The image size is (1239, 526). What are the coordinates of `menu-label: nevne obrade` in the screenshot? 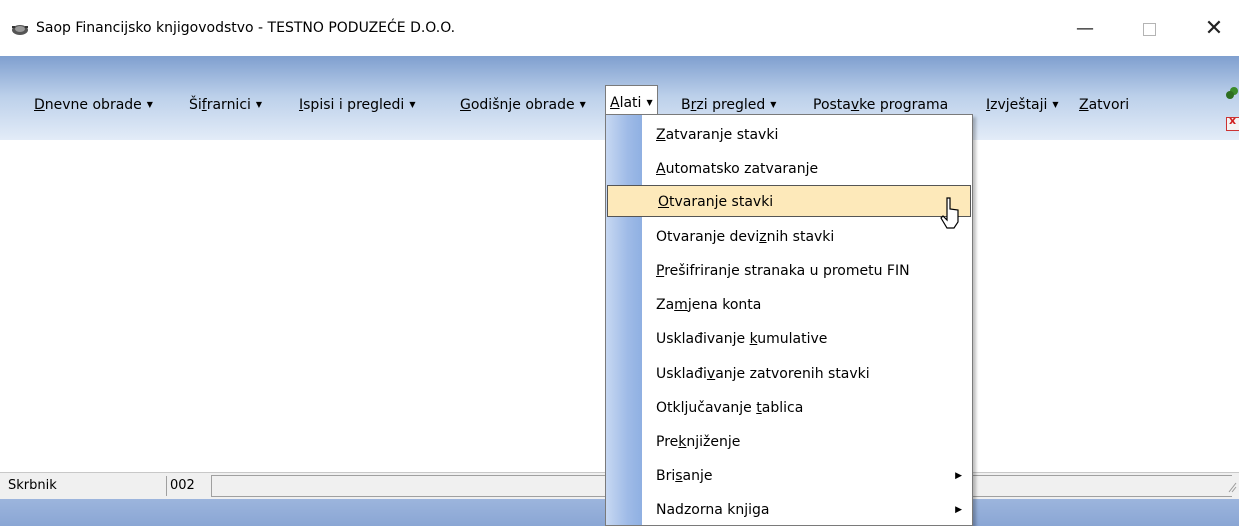 It's located at (93, 105).